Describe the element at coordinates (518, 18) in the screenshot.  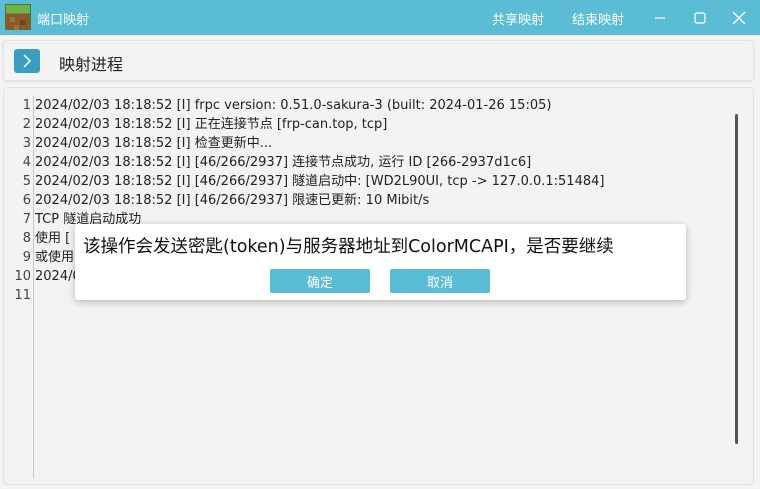
I see `share-mapping-button: 共享映射` at that location.